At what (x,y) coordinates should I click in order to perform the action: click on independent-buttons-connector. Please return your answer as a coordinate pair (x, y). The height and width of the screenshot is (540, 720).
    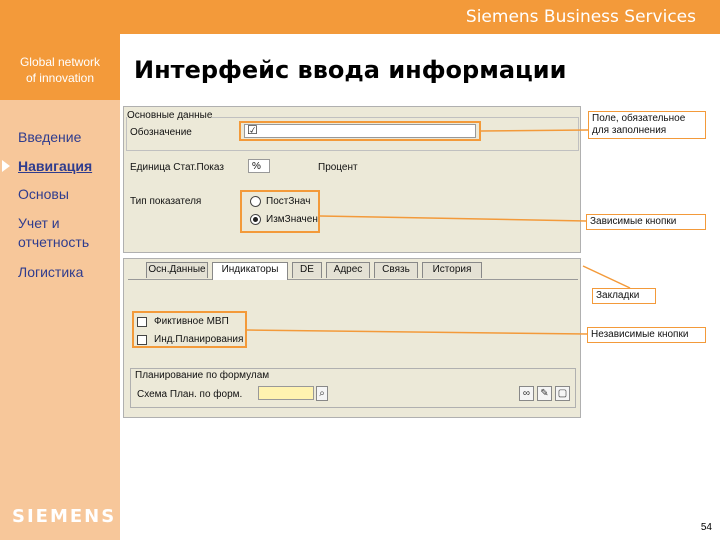
    Looking at the image, I should click on (417, 332).